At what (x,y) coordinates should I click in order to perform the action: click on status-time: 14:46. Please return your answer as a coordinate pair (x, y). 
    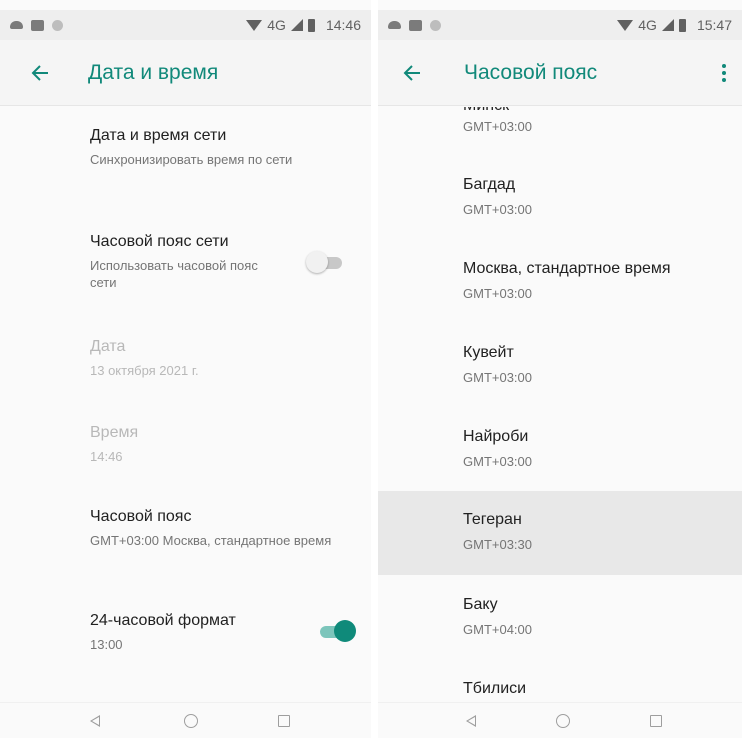
    Looking at the image, I should click on (343, 25).